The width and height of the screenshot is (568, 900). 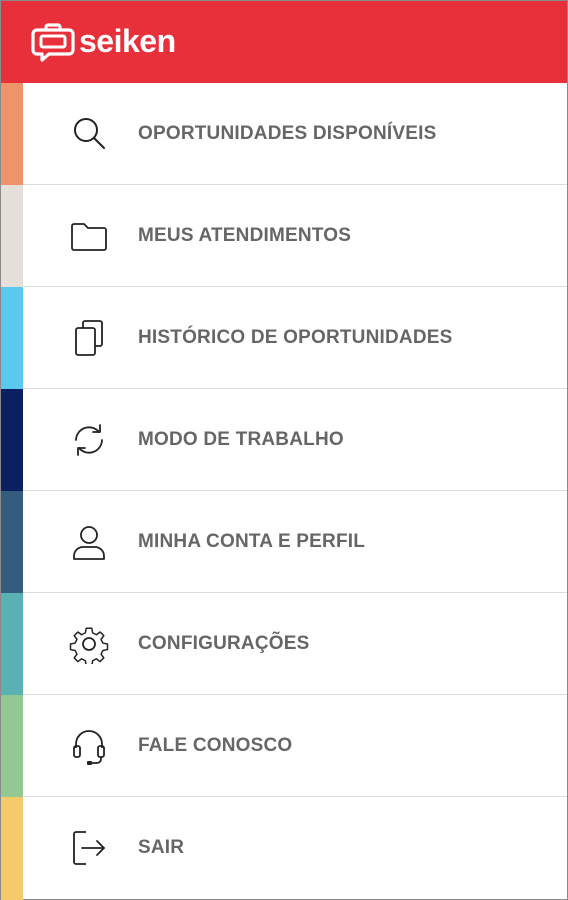 What do you see at coordinates (284, 848) in the screenshot?
I see `menu-item-sair: SAIR` at bounding box center [284, 848].